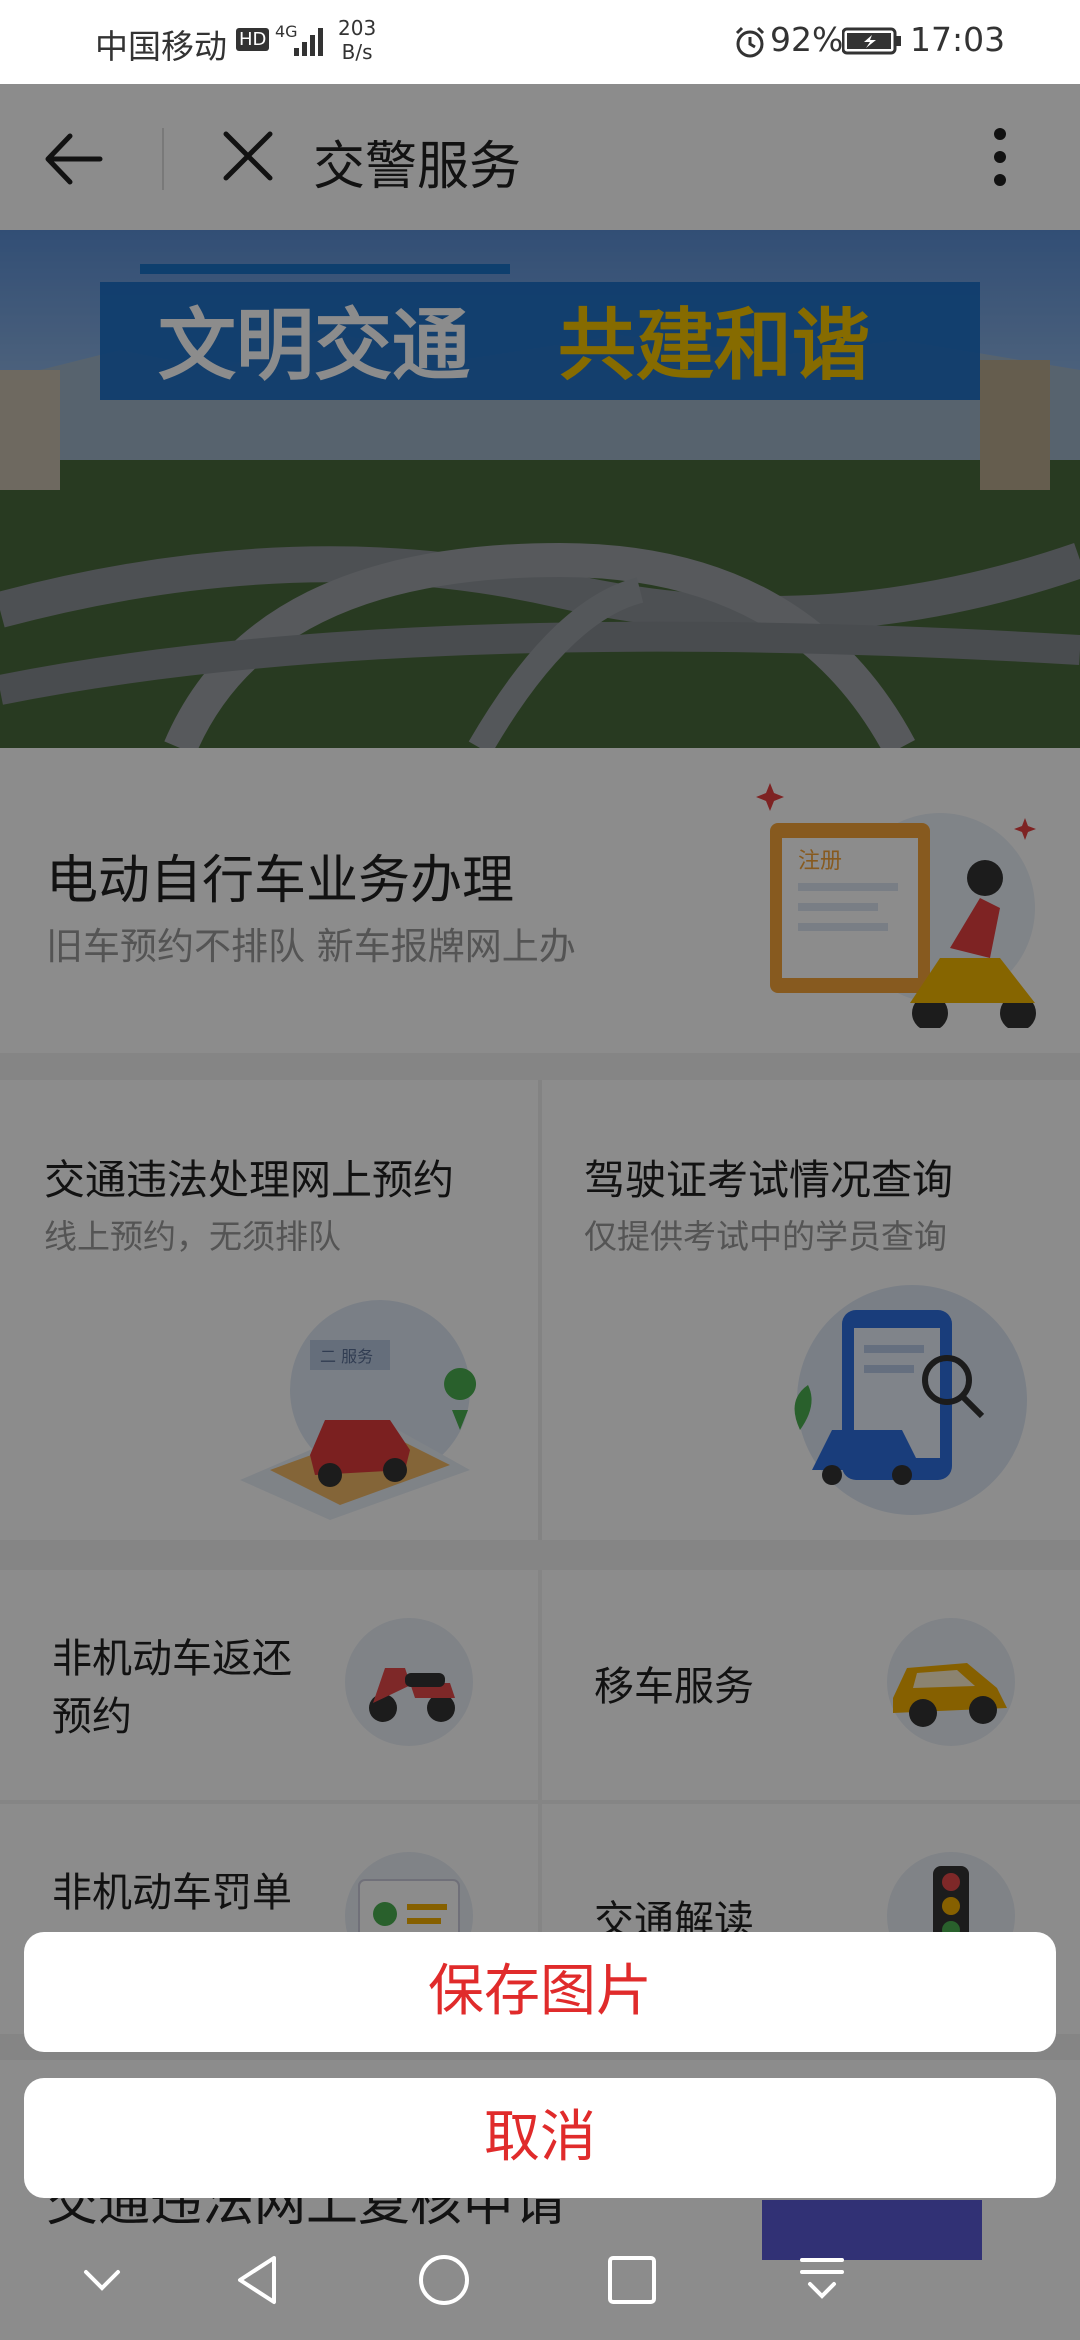  I want to click on cancel-button: 取消, so click(540, 2138).